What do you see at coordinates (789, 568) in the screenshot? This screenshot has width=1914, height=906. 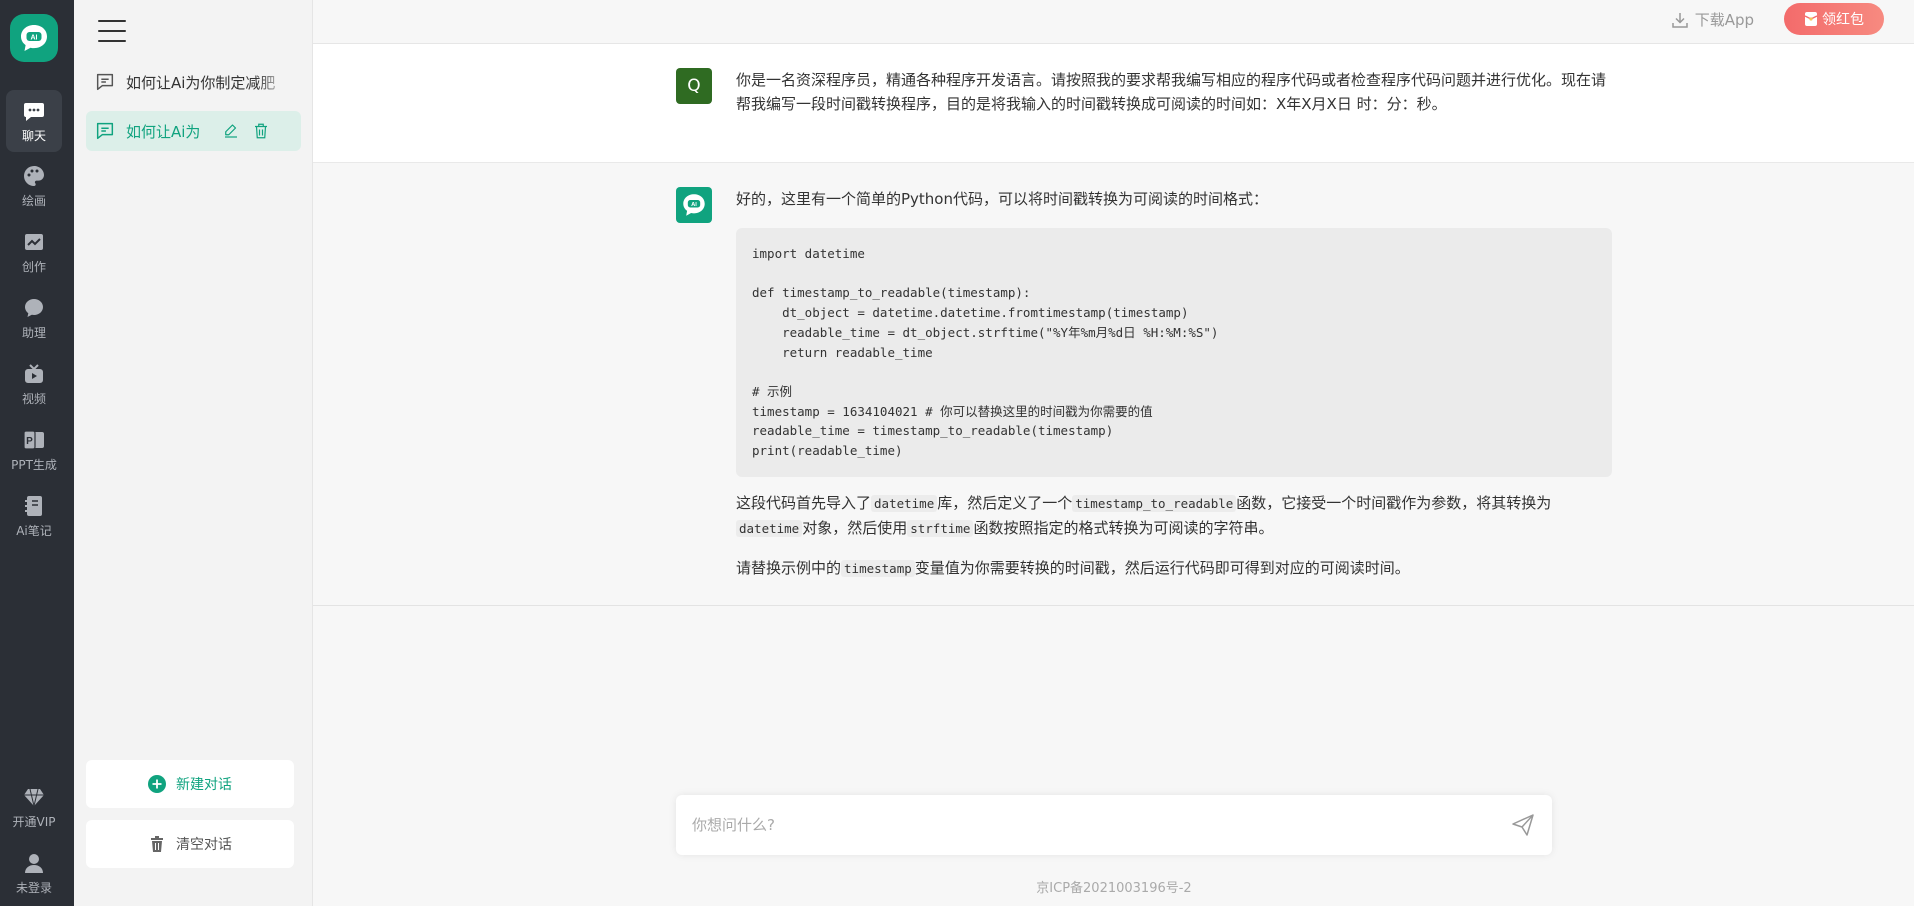 I see `text-span: 请替换示例中的` at bounding box center [789, 568].